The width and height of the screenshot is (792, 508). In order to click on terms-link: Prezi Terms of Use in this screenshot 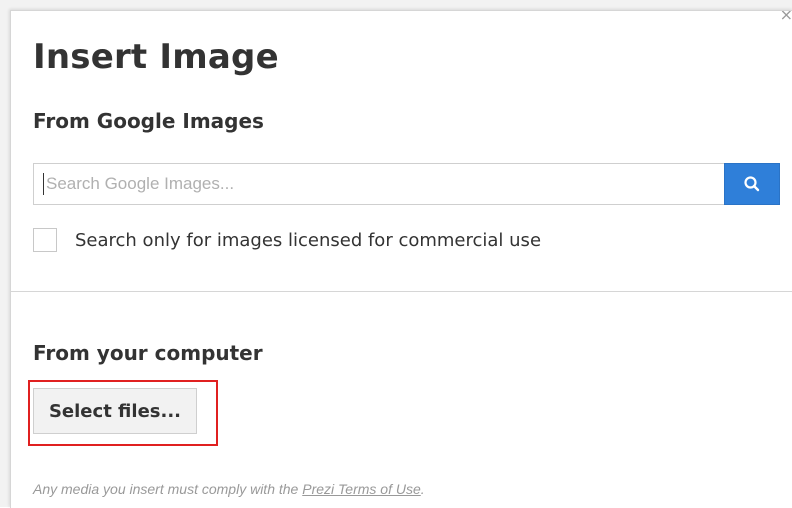, I will do `click(361, 489)`.